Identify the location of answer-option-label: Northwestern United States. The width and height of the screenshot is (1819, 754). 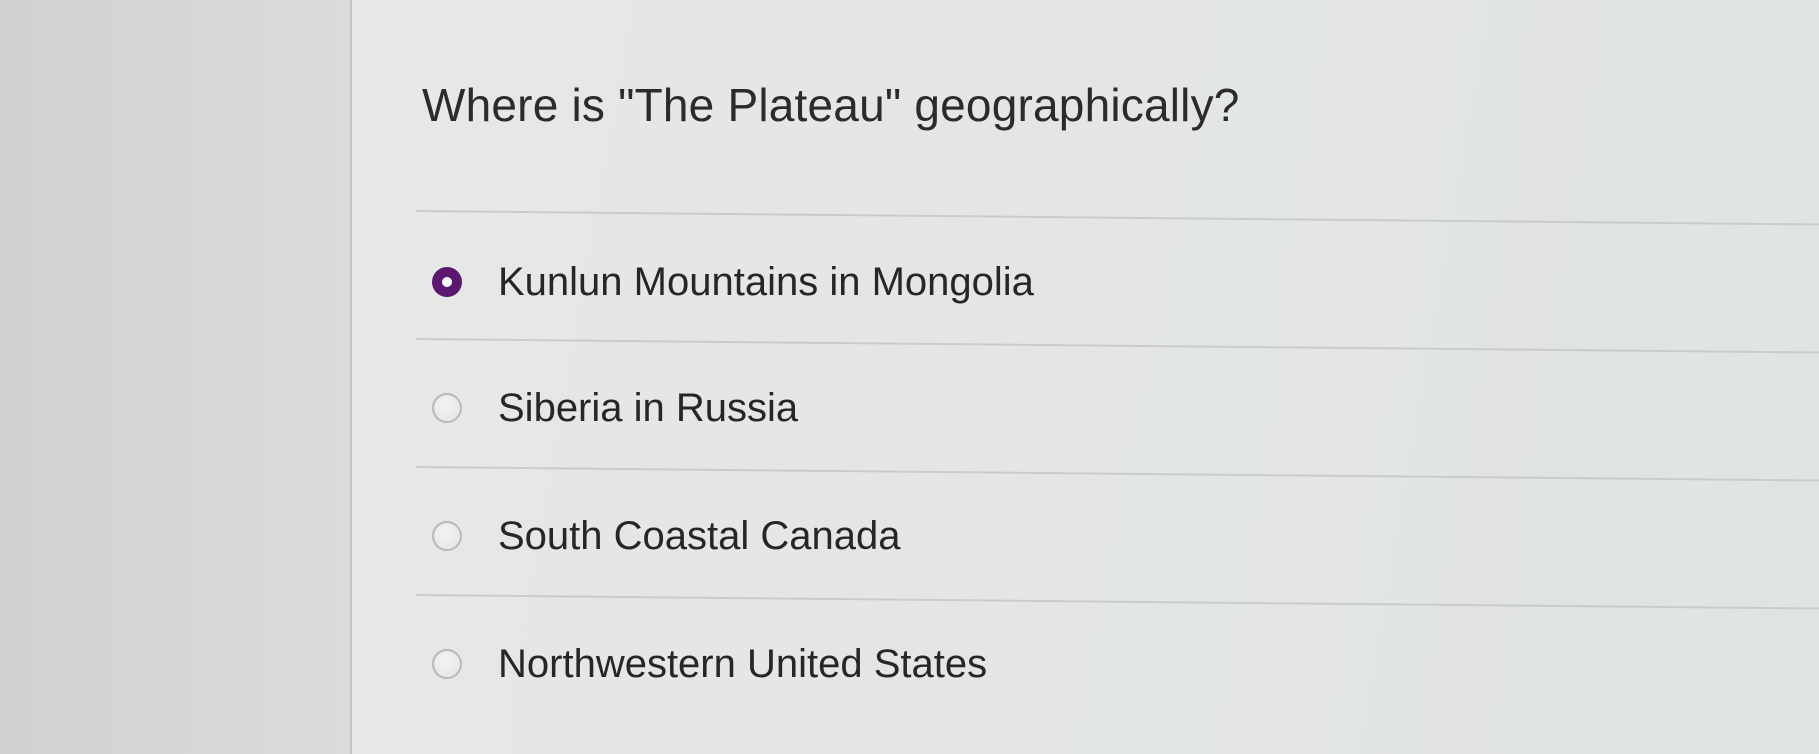
(743, 663).